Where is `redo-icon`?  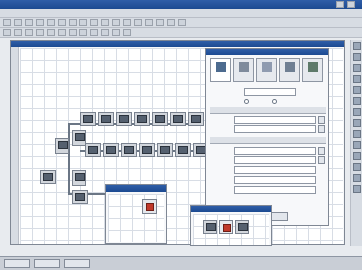
redo-icon is located at coordinates (94, 22).